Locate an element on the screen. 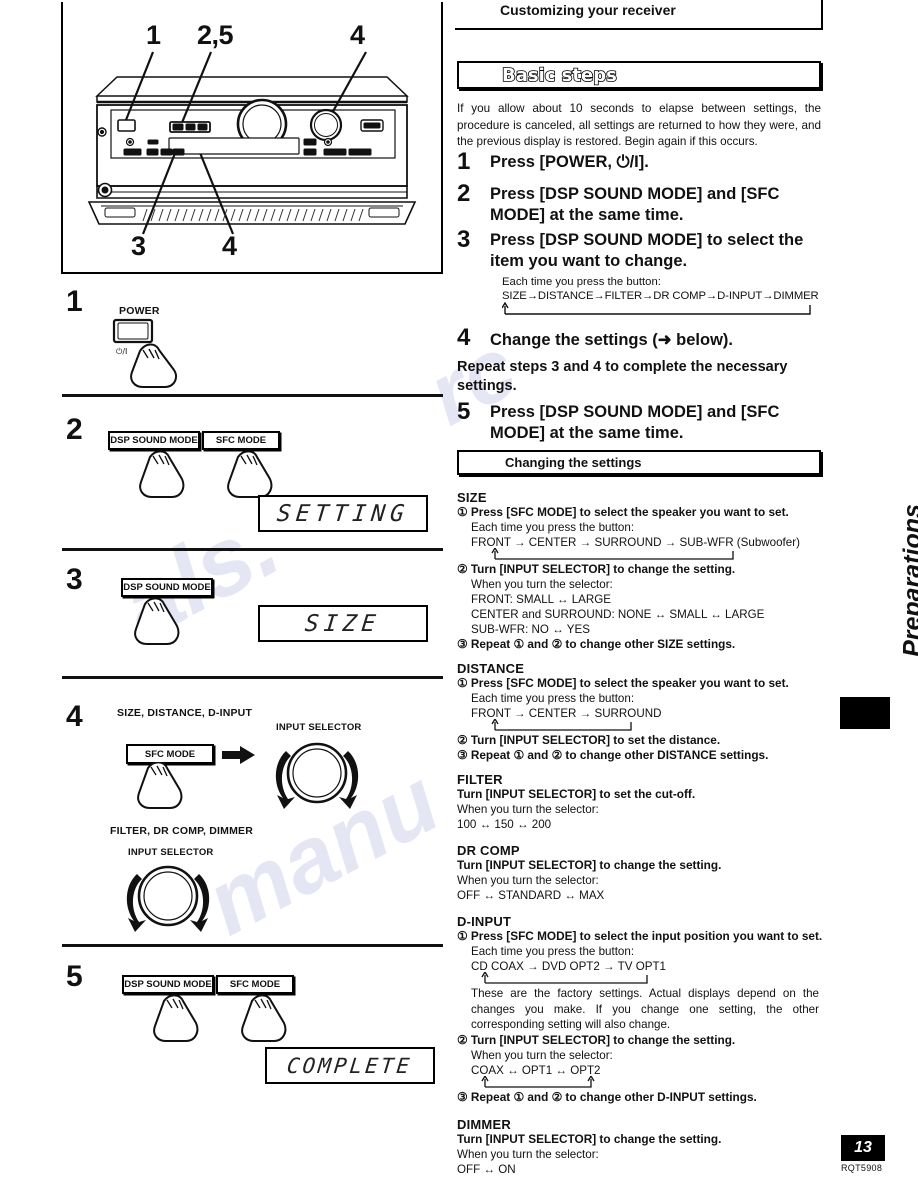 This screenshot has width=918, height=1188. figure-step-4-number: 4 is located at coordinates (74, 716).